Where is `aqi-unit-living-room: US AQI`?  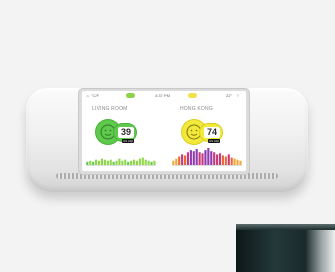
aqi-unit-living-room: US AQI is located at coordinates (128, 141).